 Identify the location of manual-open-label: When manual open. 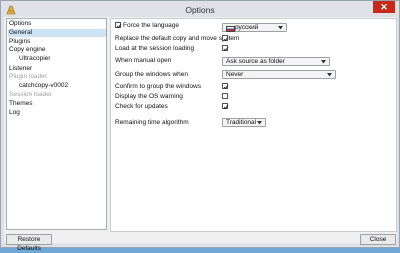
(143, 60).